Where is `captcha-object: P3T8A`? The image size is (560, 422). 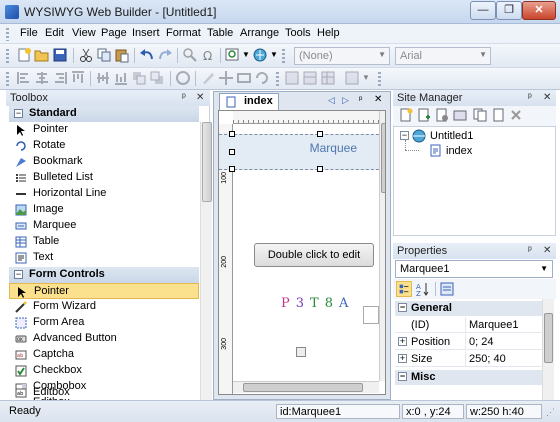
captcha-object: P3T8A is located at coordinates (318, 308).